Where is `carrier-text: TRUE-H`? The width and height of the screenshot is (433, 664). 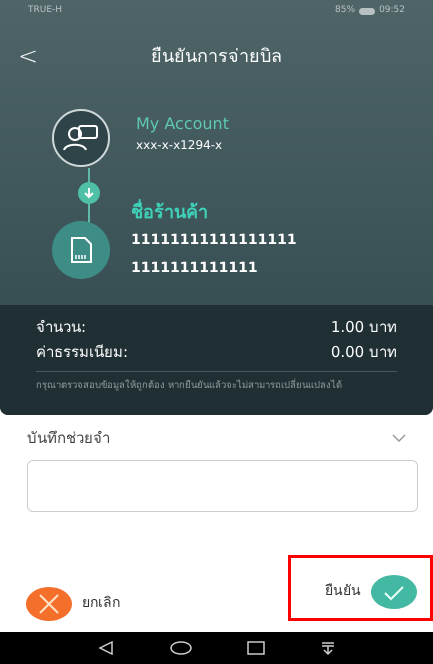
carrier-text: TRUE-H is located at coordinates (45, 11).